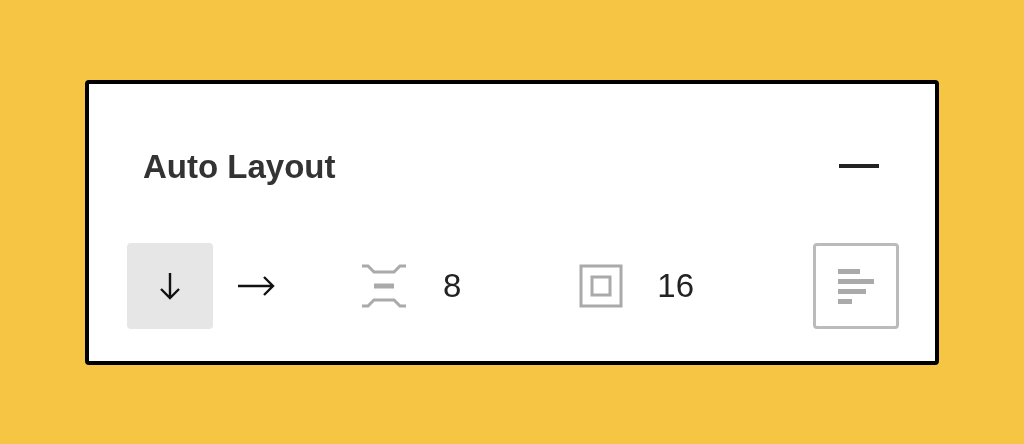  What do you see at coordinates (256, 286) in the screenshot?
I see `arrow-right-icon` at bounding box center [256, 286].